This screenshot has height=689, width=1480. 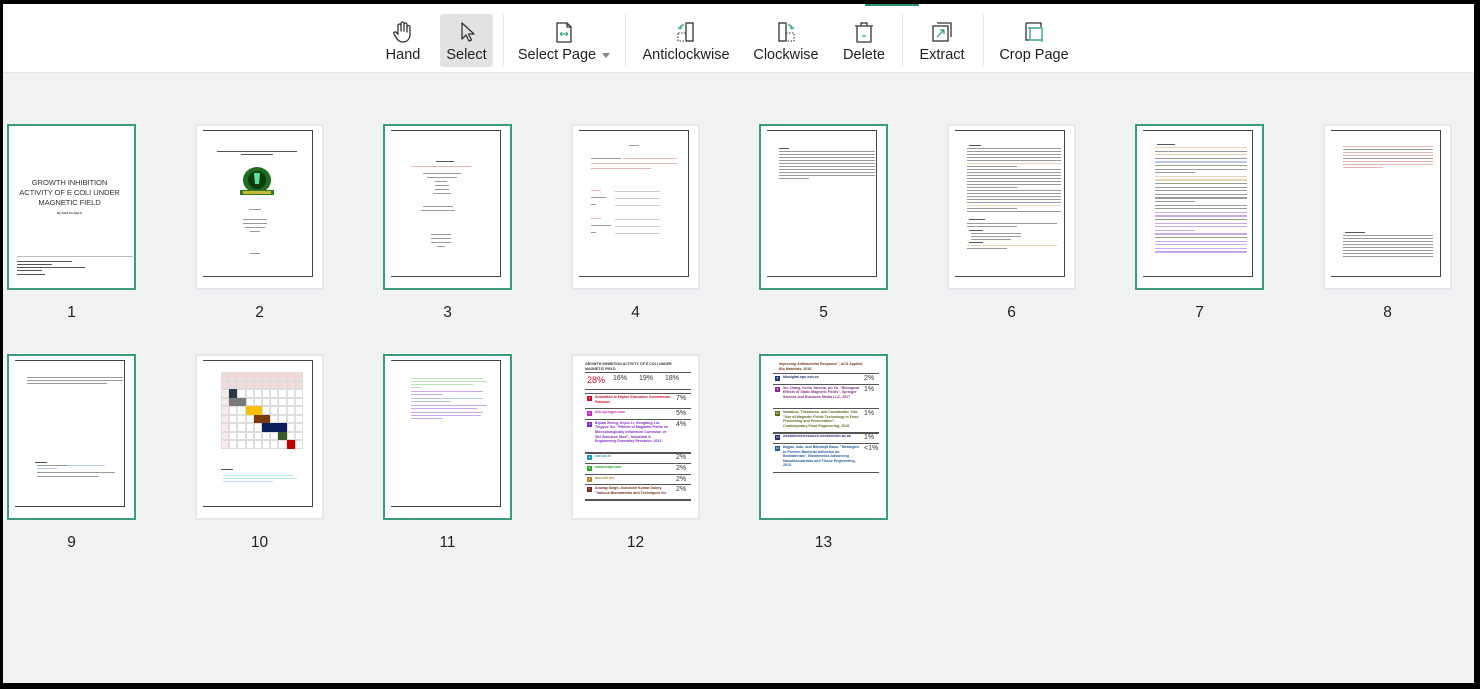 I want to click on source-rank-badge: 5, so click(x=589, y=468).